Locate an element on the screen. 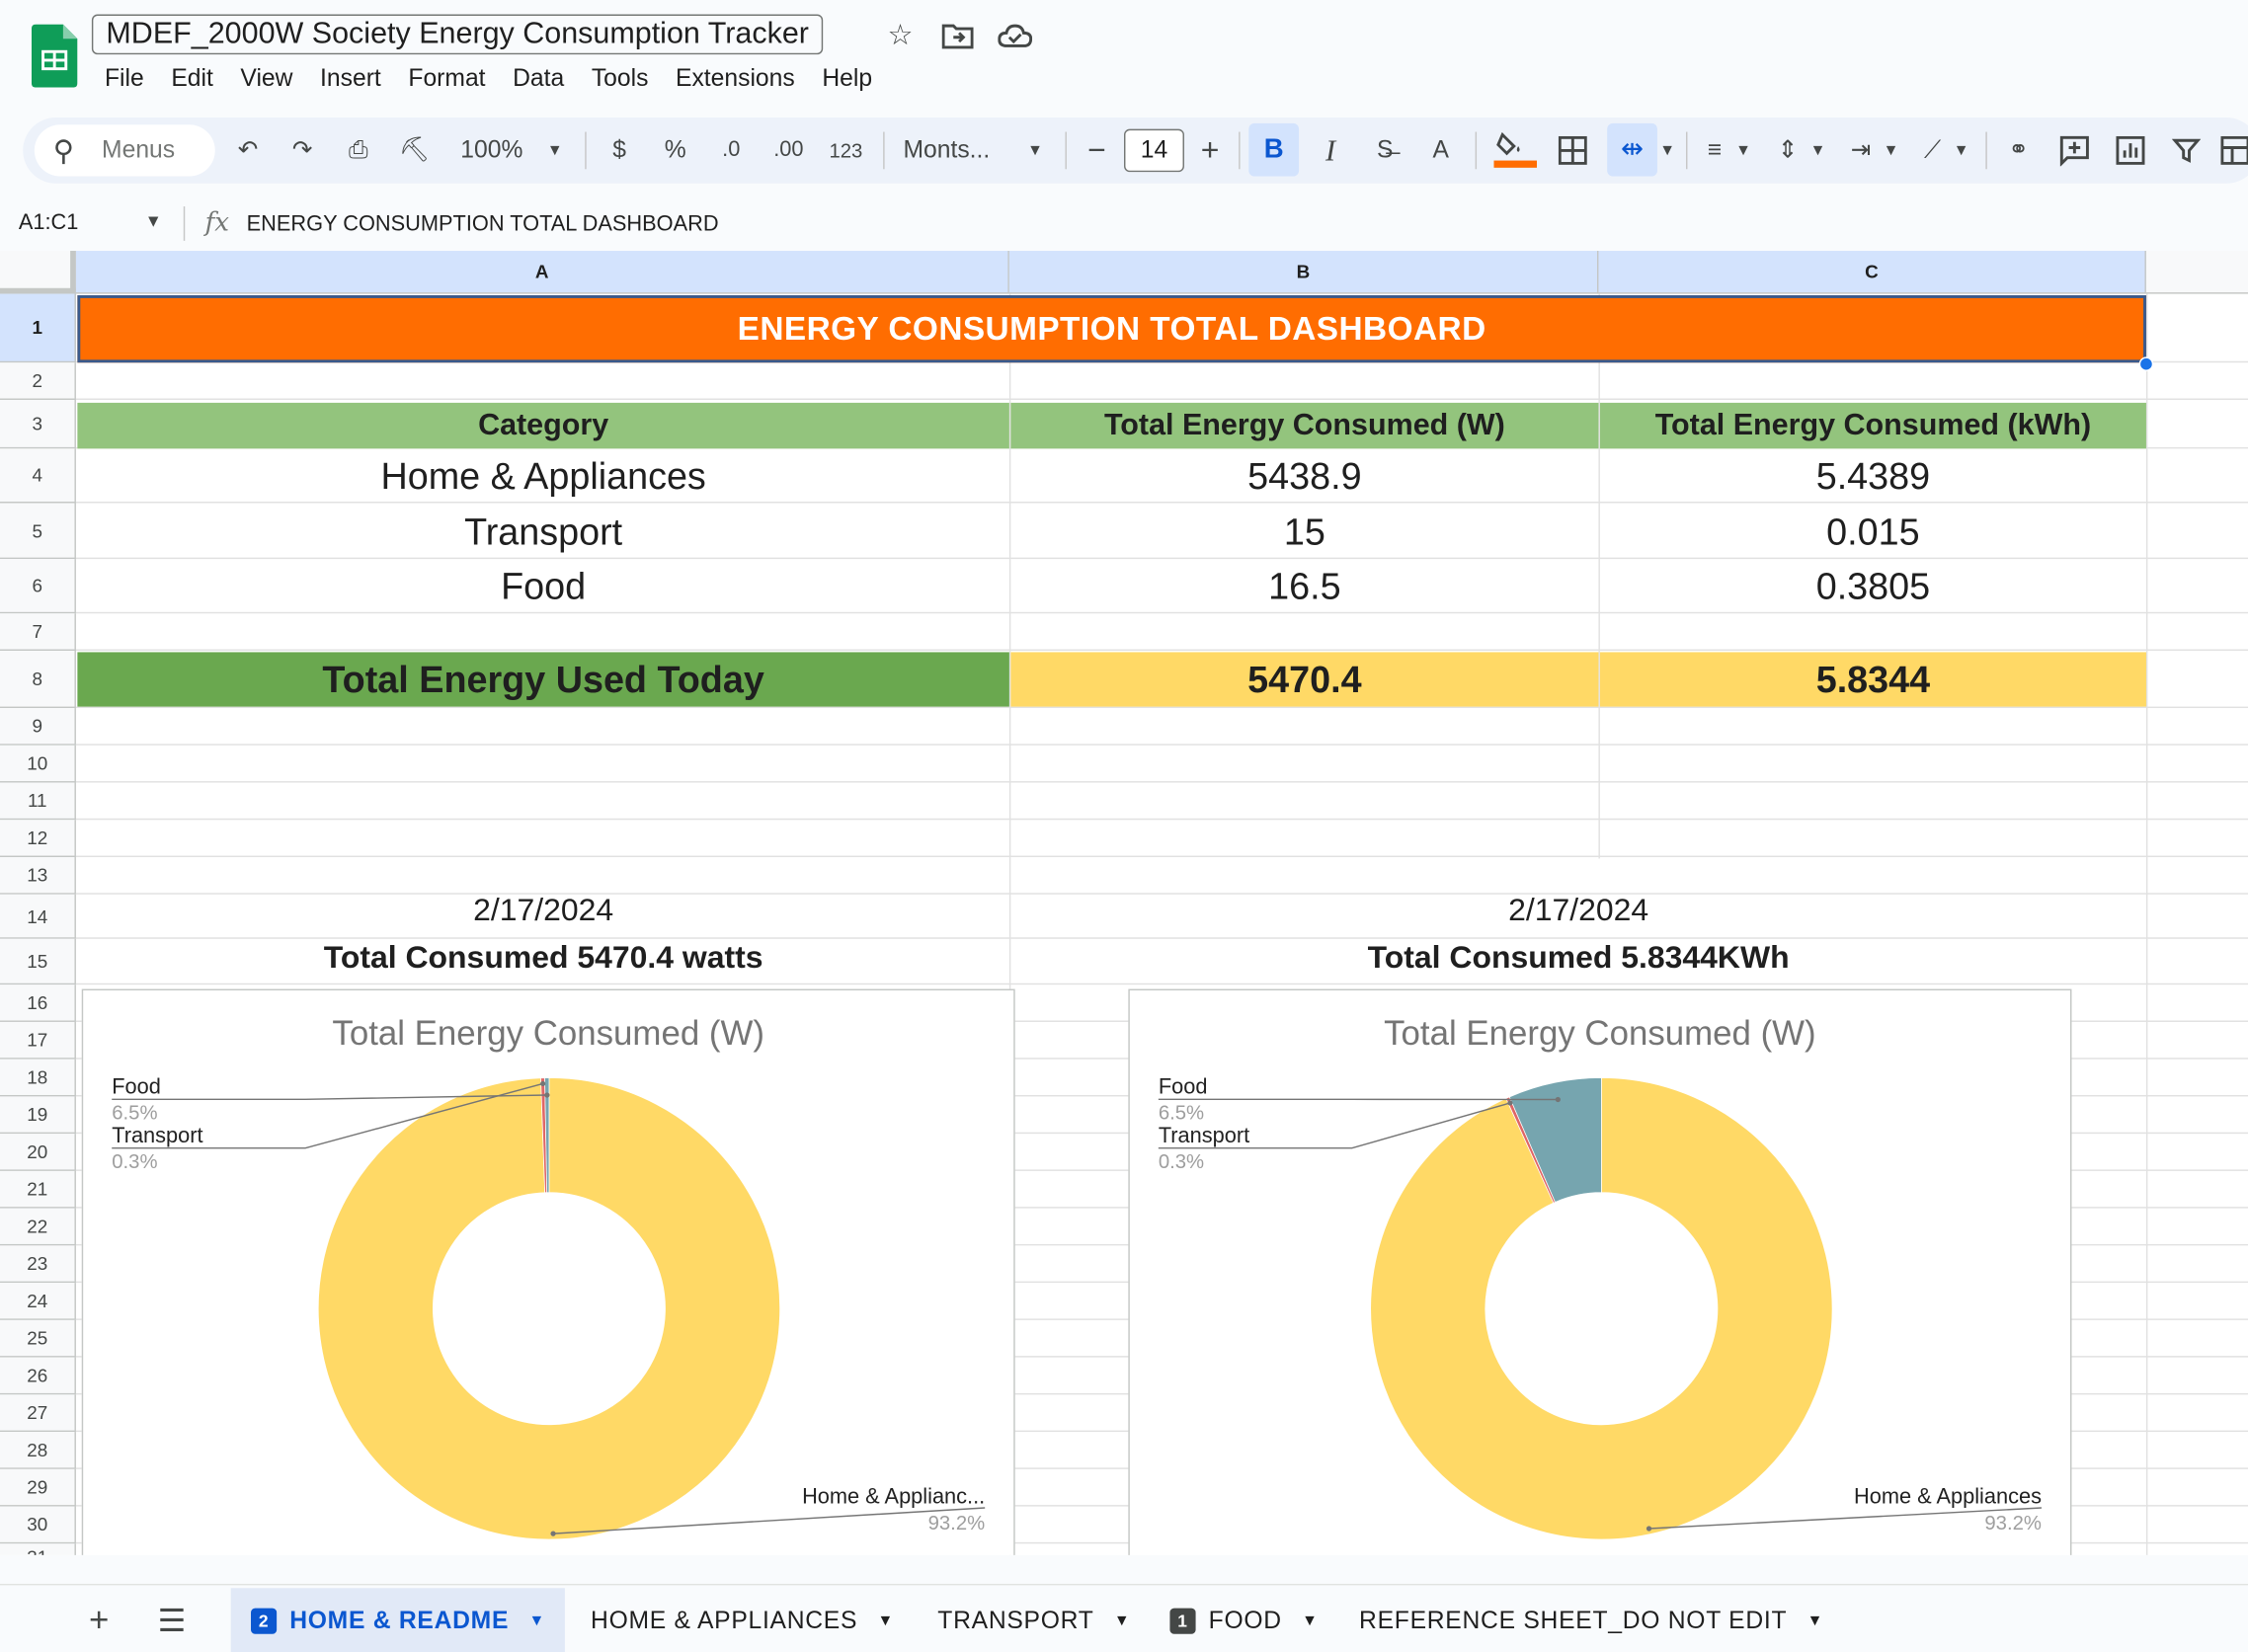 The image size is (2248, 1652). currency-format-button: $ is located at coordinates (619, 151).